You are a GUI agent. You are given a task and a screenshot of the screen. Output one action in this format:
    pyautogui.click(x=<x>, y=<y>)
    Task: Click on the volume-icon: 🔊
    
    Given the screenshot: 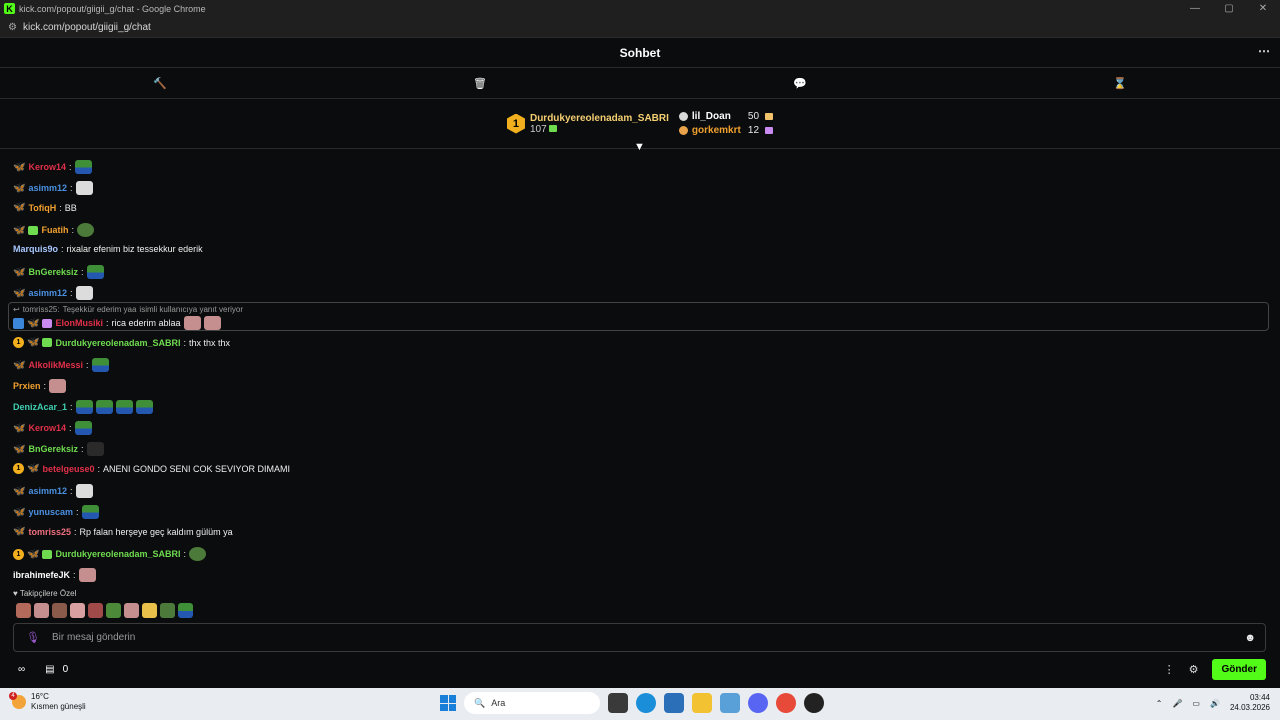 What is the action you would take?
    pyautogui.click(x=1215, y=703)
    